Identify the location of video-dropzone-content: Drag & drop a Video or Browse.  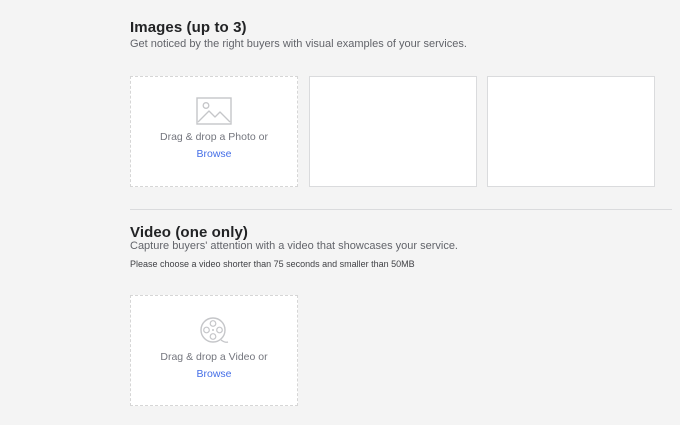
(214, 366).